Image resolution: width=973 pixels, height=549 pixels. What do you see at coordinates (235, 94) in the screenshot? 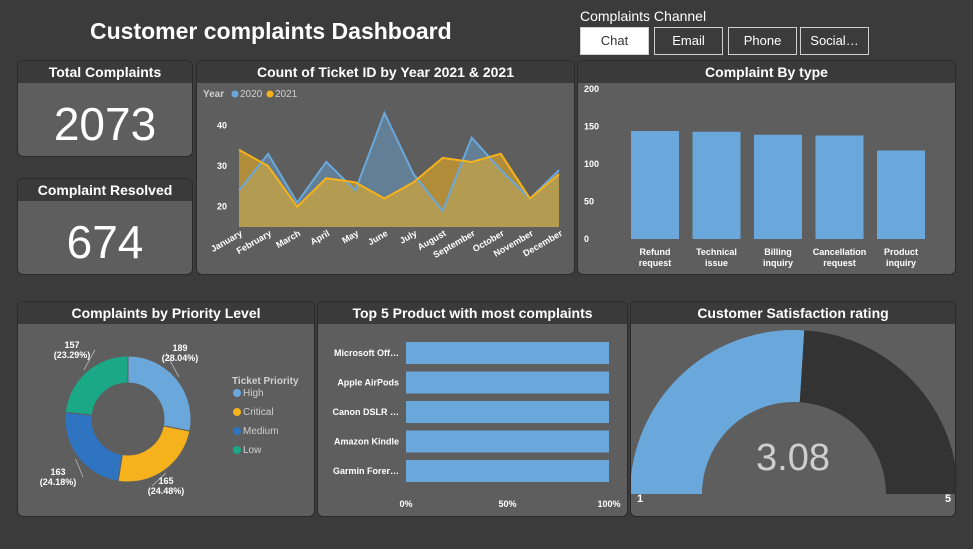
I see `legend-2020-marker` at bounding box center [235, 94].